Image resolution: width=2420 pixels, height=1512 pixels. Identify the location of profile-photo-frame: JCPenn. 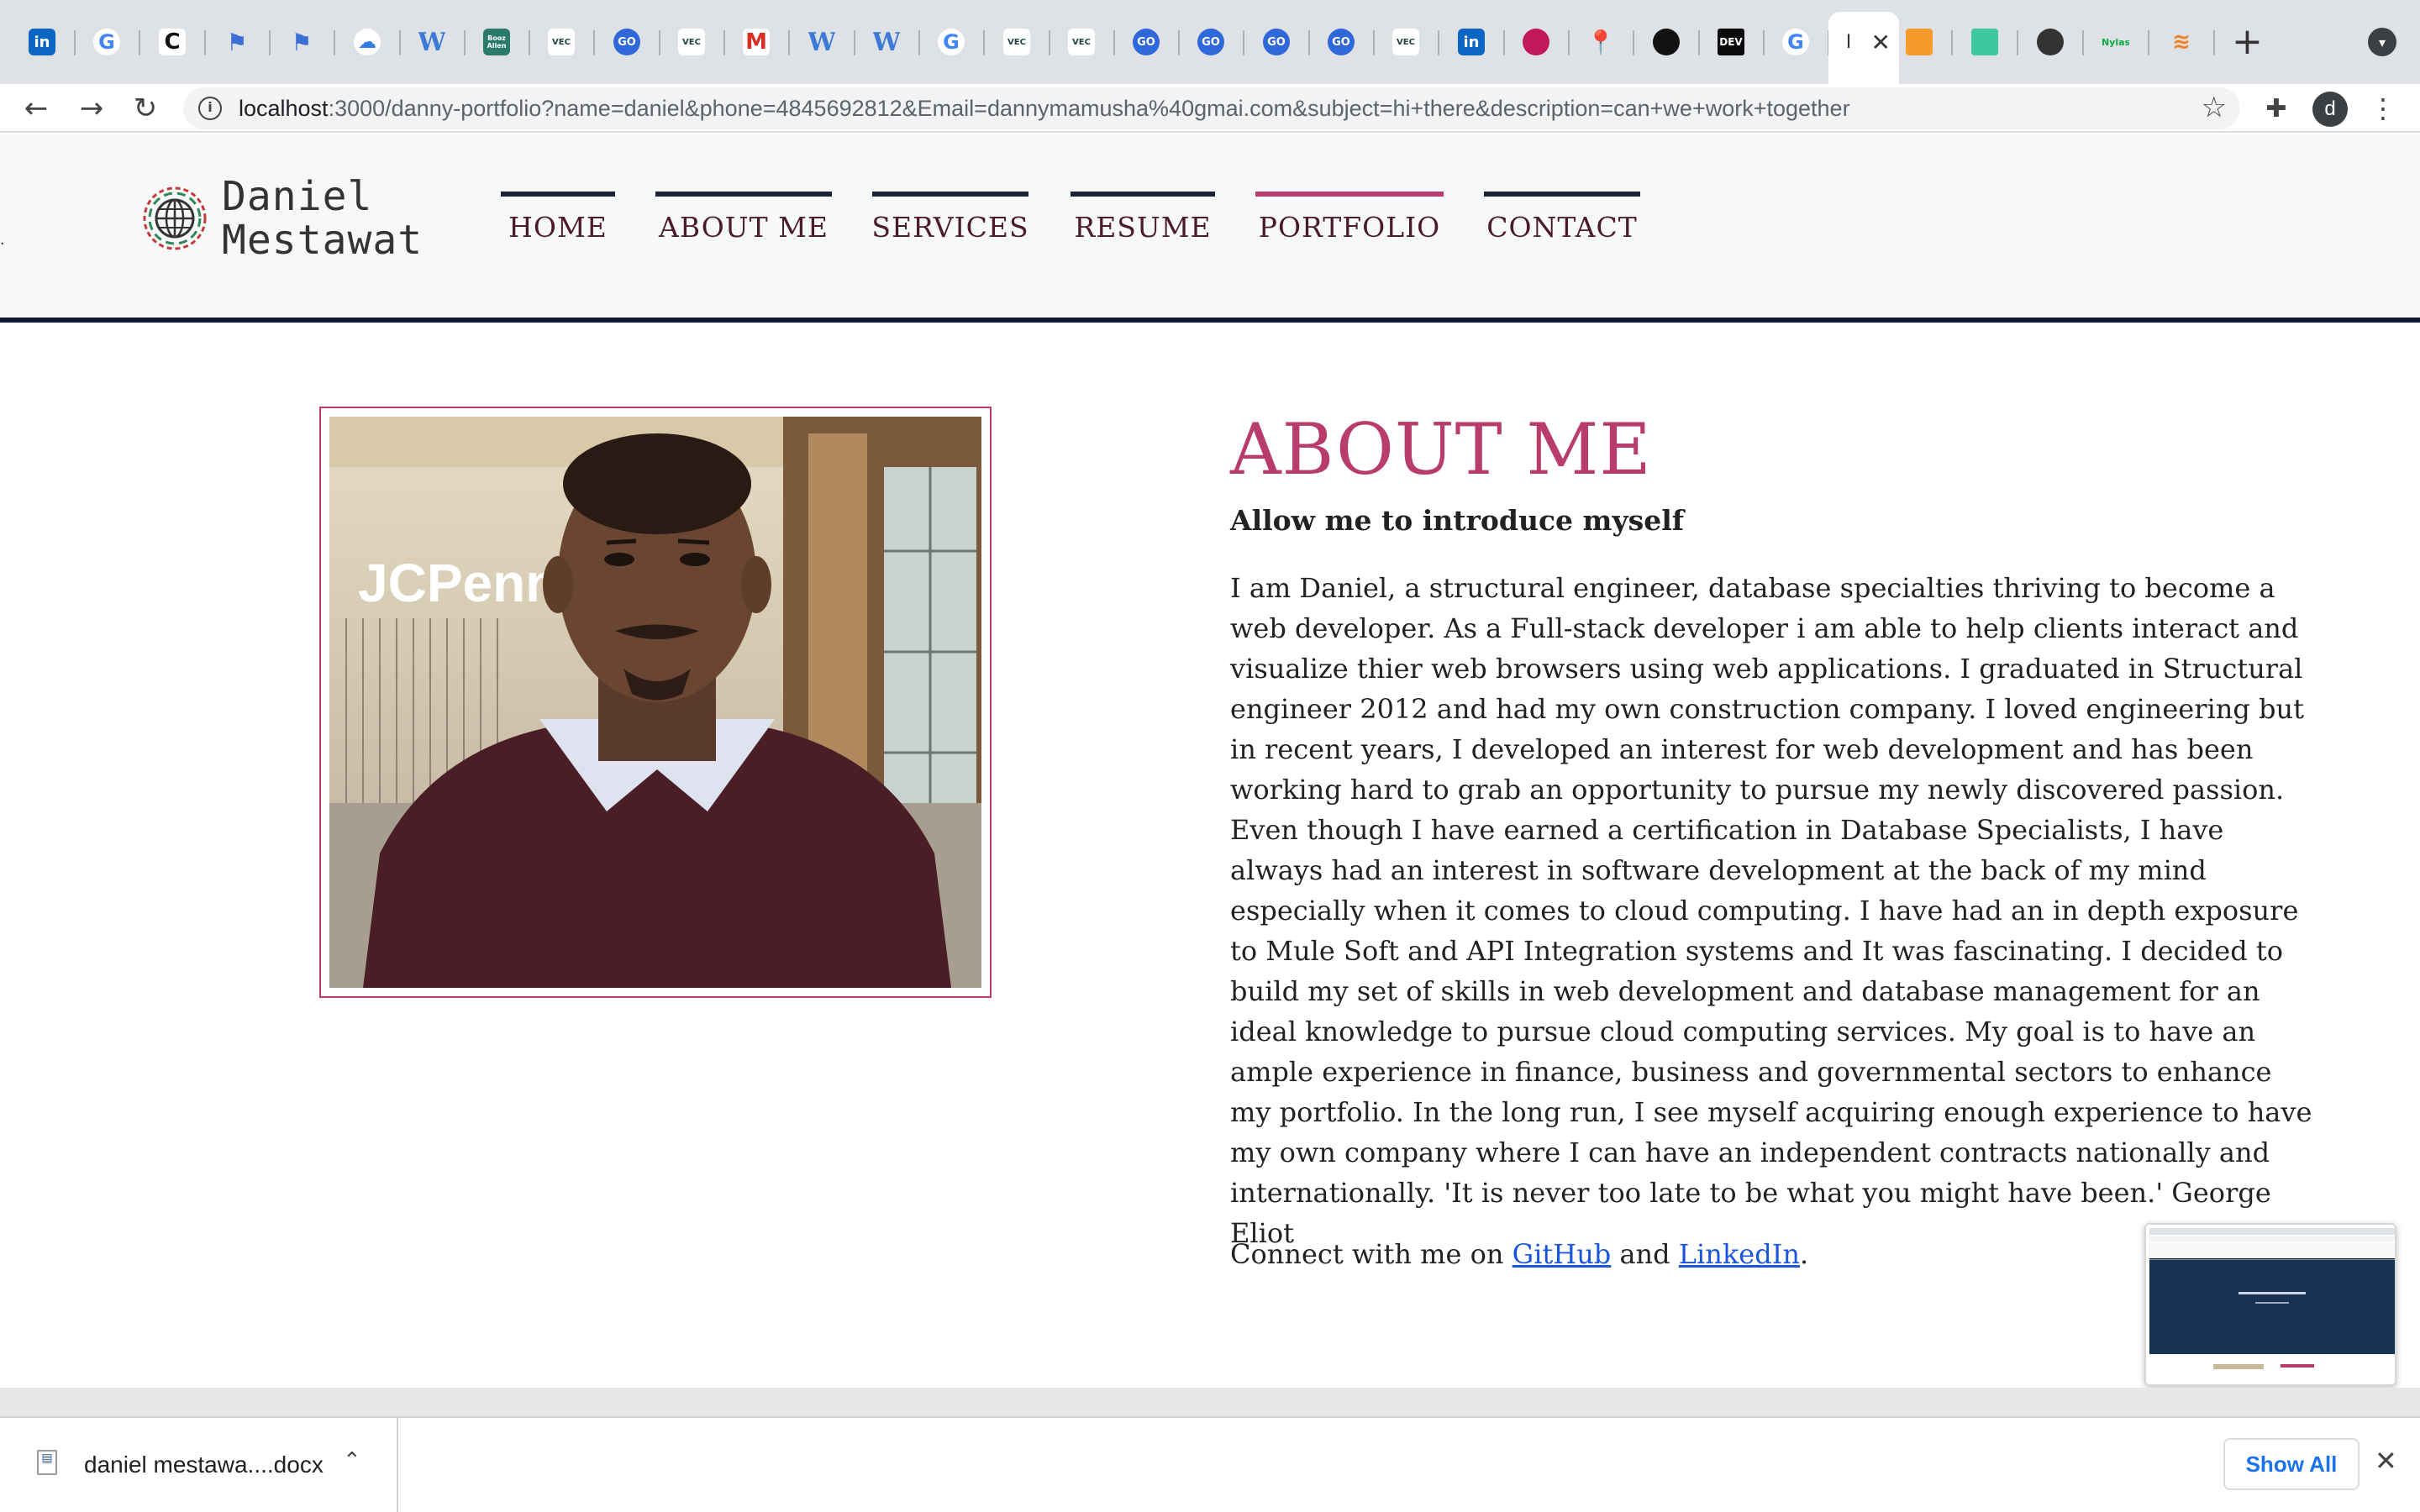
(656, 702).